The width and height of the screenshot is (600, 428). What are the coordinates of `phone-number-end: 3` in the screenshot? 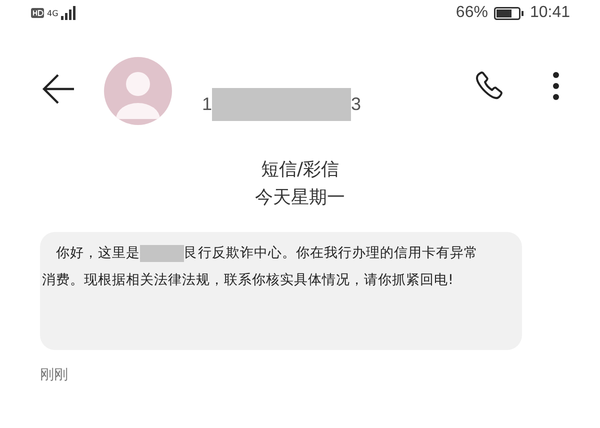 It's located at (356, 104).